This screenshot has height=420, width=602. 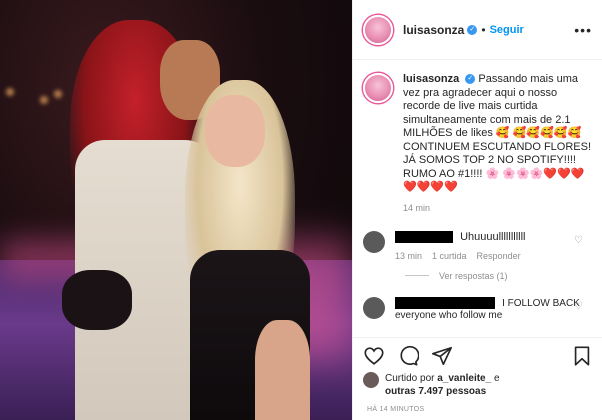 I want to click on comment-body: I FOLLOW BACK everyone who follow me, so click(x=490, y=308).